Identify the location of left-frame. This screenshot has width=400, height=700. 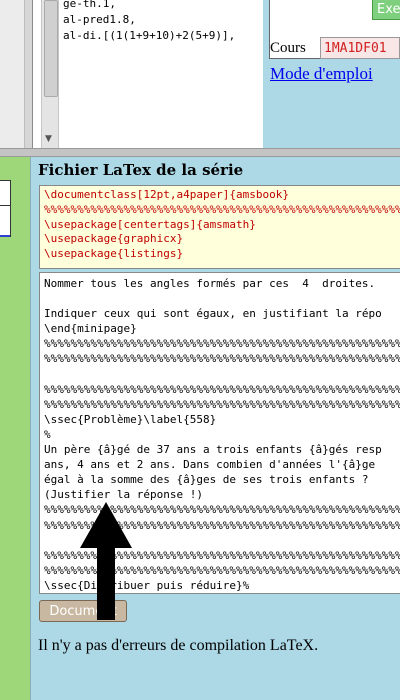
(15, 428).